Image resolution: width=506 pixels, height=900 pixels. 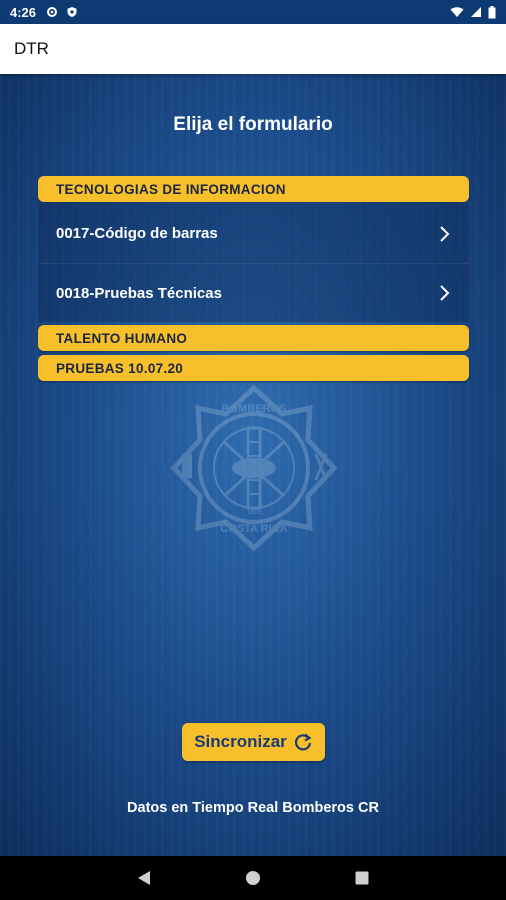 I want to click on back-button, so click(x=144, y=878).